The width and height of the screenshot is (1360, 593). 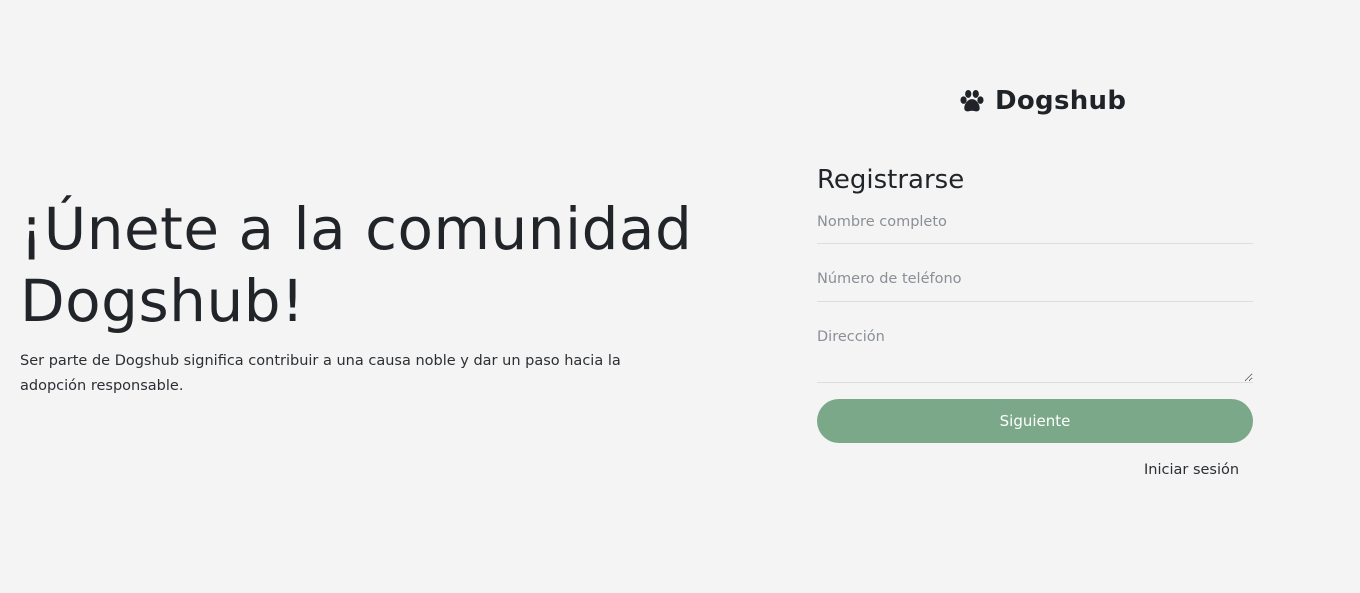 I want to click on form-title: Registrarse, so click(x=891, y=180).